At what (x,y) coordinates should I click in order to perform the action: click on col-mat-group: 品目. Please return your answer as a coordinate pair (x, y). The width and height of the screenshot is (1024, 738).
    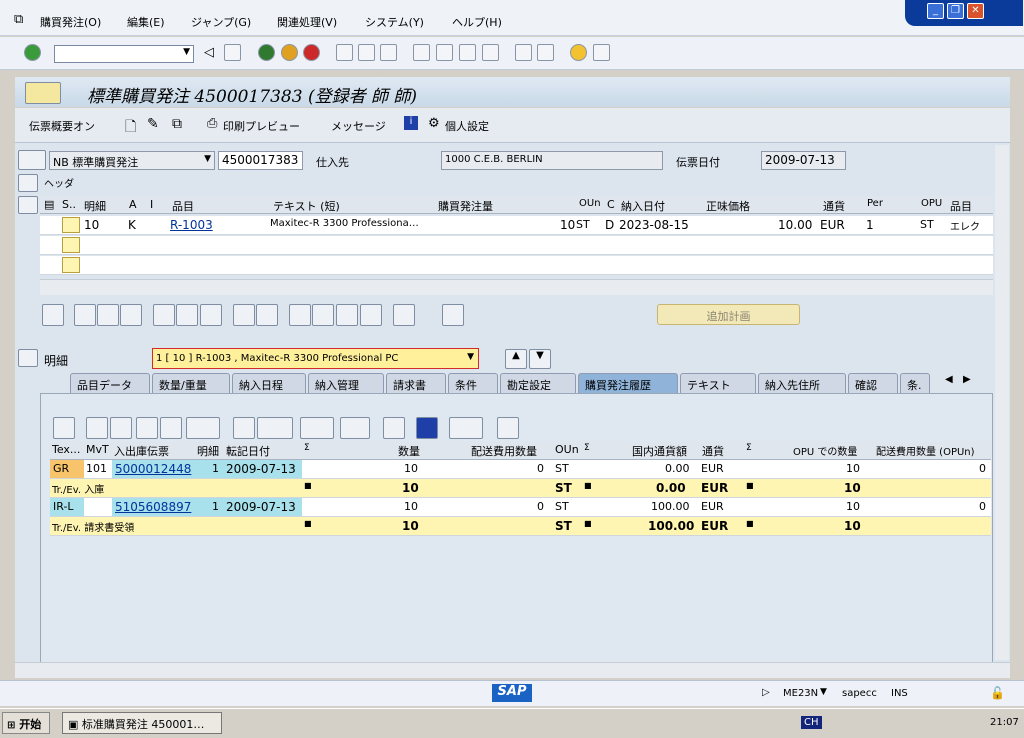
    Looking at the image, I should click on (961, 206).